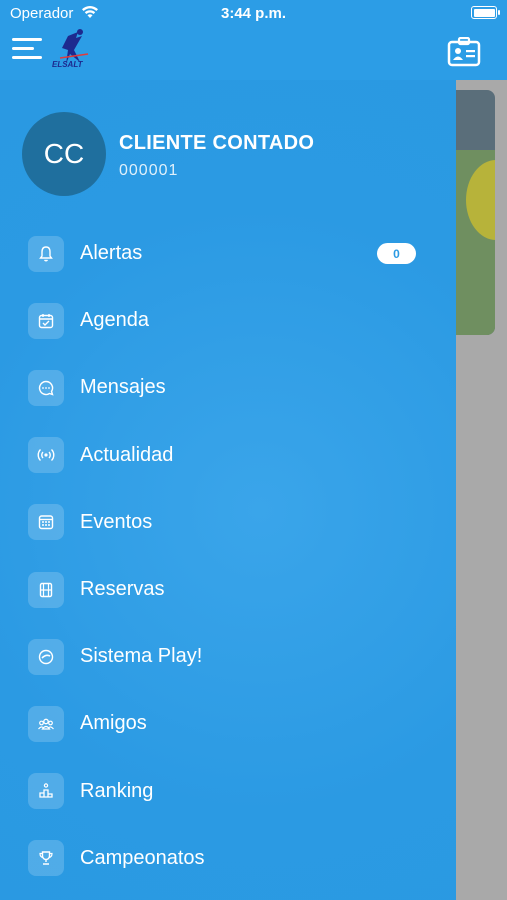 This screenshot has width=507, height=900. I want to click on logo-text: ELSALT, so click(67, 64).